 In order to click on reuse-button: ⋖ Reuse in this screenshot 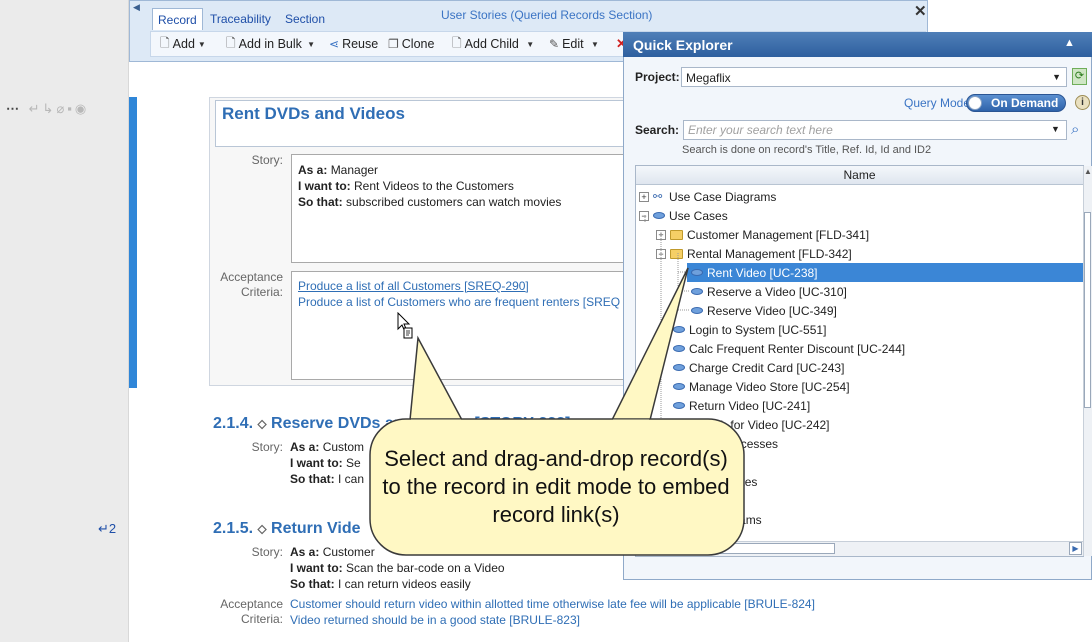, I will do `click(353, 44)`.